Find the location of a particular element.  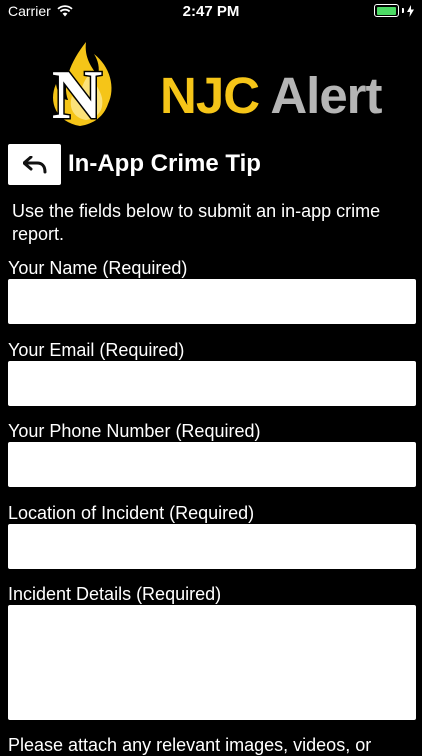

njc-flame-n-emblem-icon: N is located at coordinates (81, 85).